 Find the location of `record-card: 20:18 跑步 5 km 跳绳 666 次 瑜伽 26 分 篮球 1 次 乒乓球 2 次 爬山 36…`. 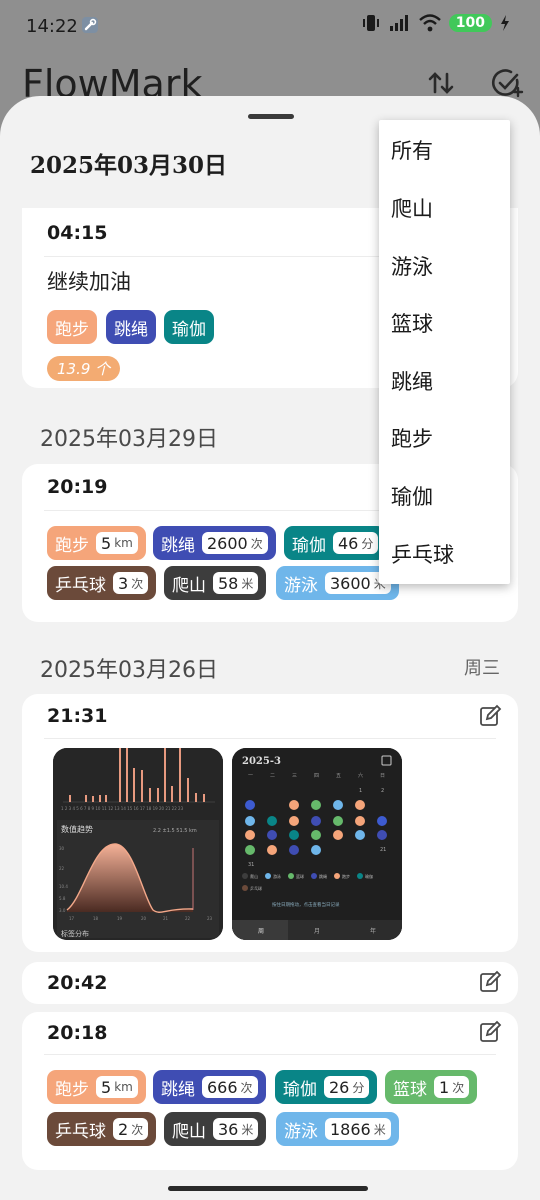

record-card: 20:18 跑步 5 km 跳绳 666 次 瑜伽 26 分 篮球 1 次 乒乓球 2 次 爬山 36… is located at coordinates (270, 1091).